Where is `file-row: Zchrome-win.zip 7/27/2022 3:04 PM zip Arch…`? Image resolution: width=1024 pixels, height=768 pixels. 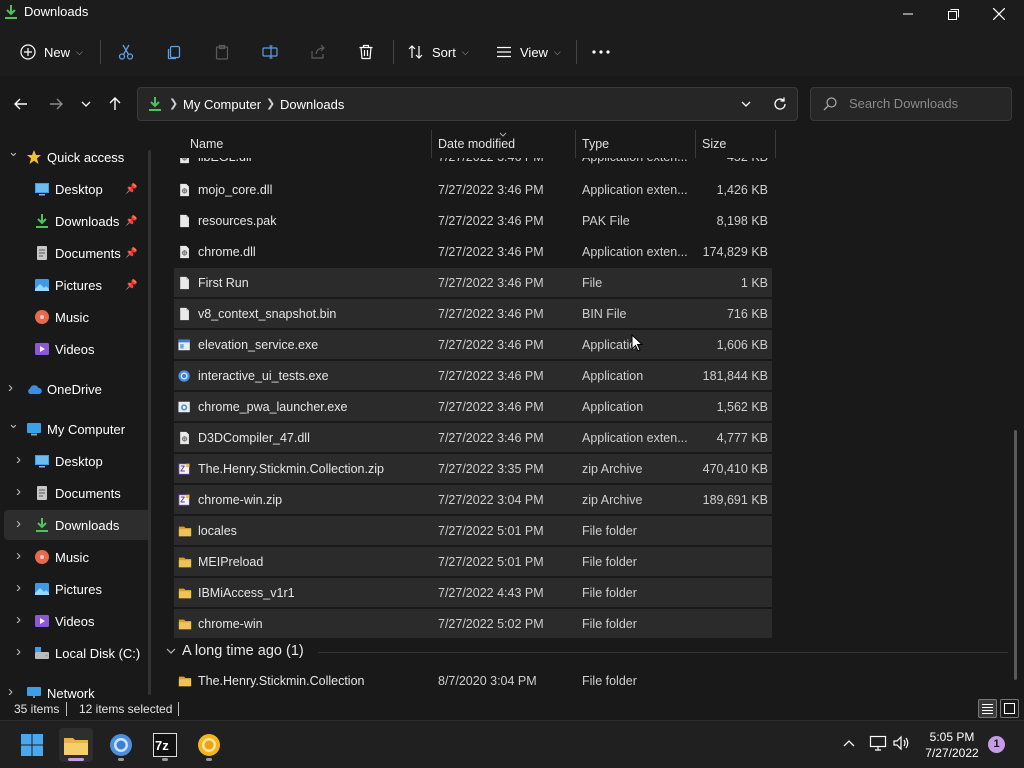 file-row: Zchrome-win.zip 7/27/2022 3:04 PM zip Arch… is located at coordinates (473, 499).